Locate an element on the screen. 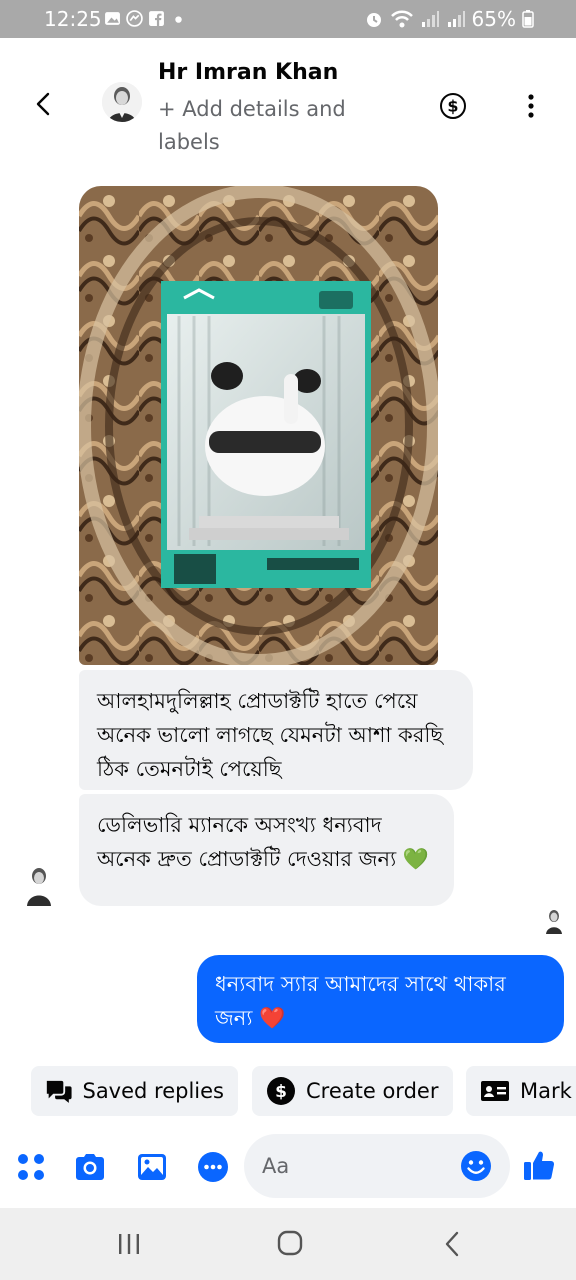 The width and height of the screenshot is (576, 1280). notification-icons is located at coordinates (145, 18).